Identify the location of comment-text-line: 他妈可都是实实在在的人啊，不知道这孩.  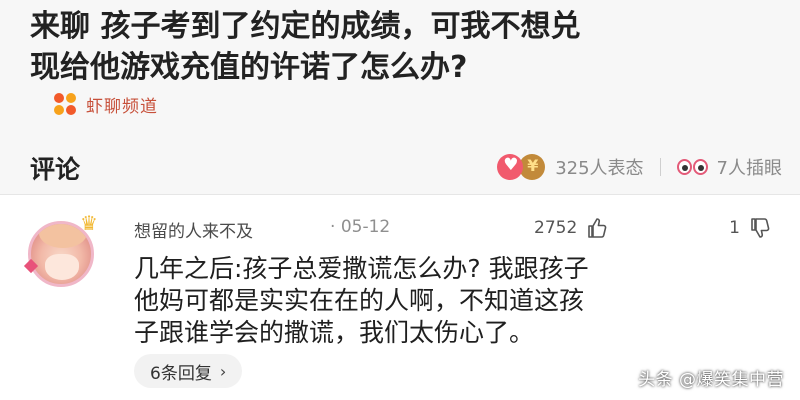
(359, 300).